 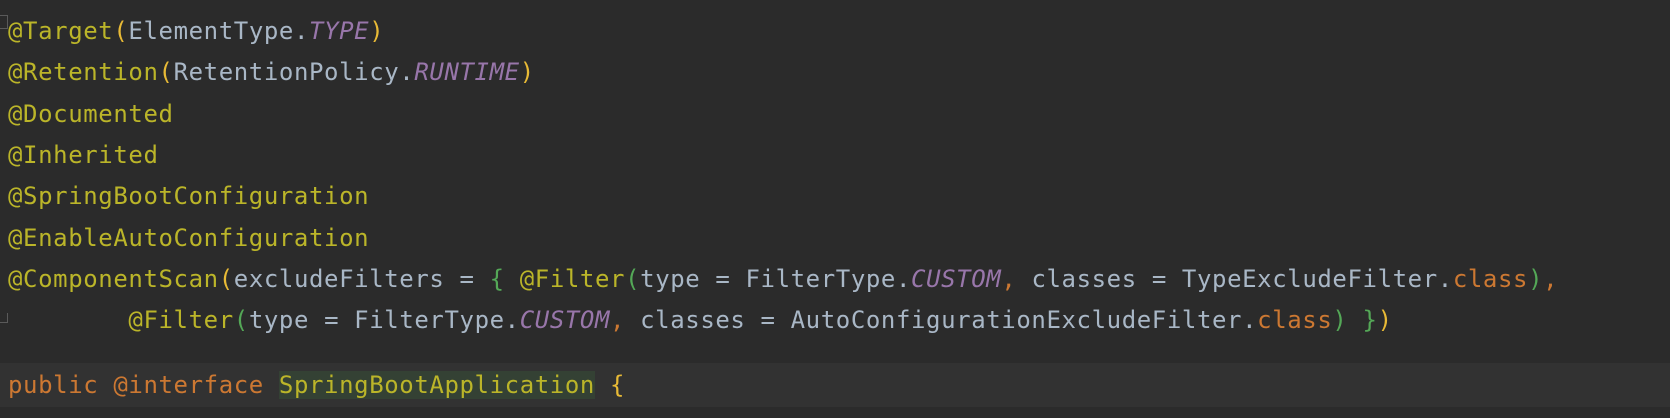 What do you see at coordinates (189, 196) in the screenshot?
I see `annotation-token: @SpringBootConfiguration` at bounding box center [189, 196].